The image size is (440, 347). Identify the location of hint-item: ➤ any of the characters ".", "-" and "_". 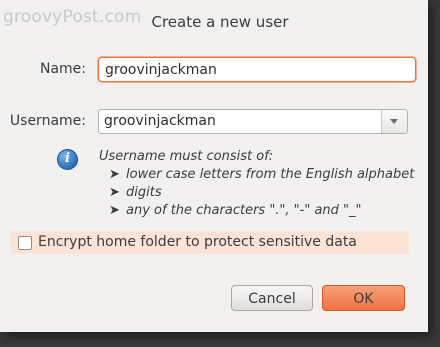
(256, 211).